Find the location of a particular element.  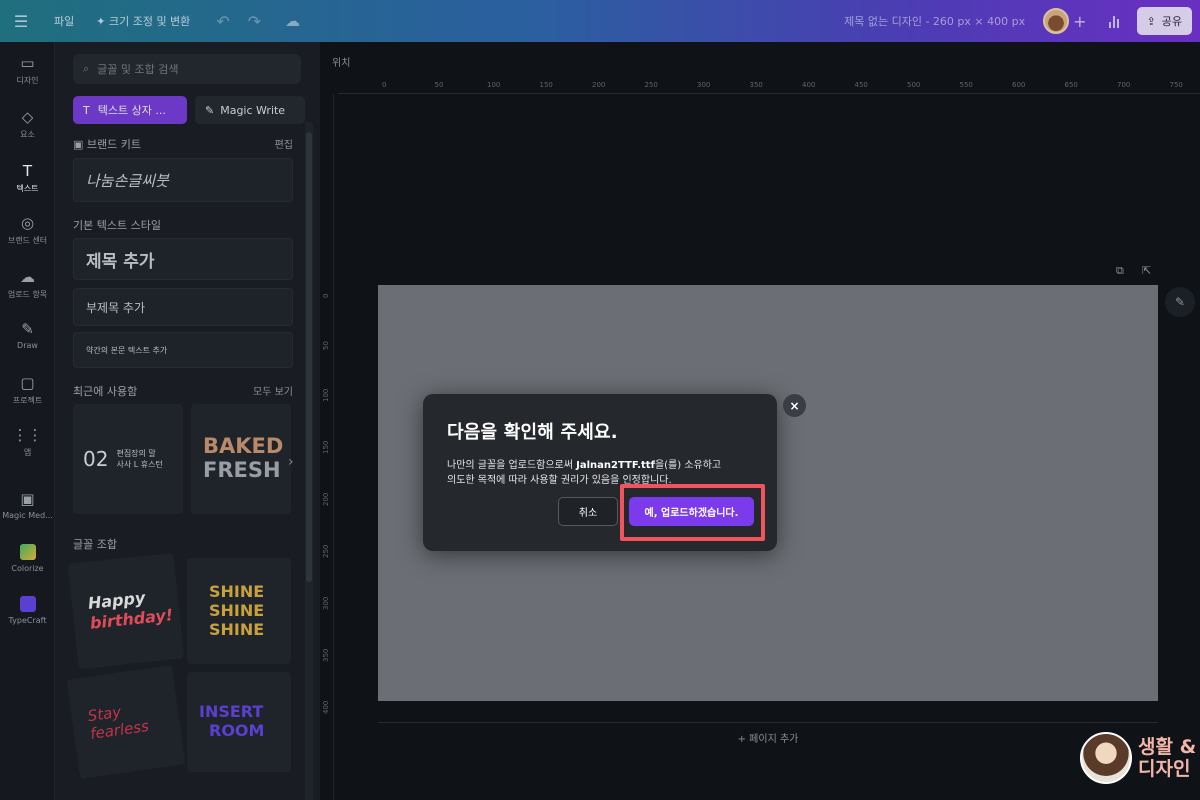

resize-label: 크기 조정 및 변환 is located at coordinates (149, 21).